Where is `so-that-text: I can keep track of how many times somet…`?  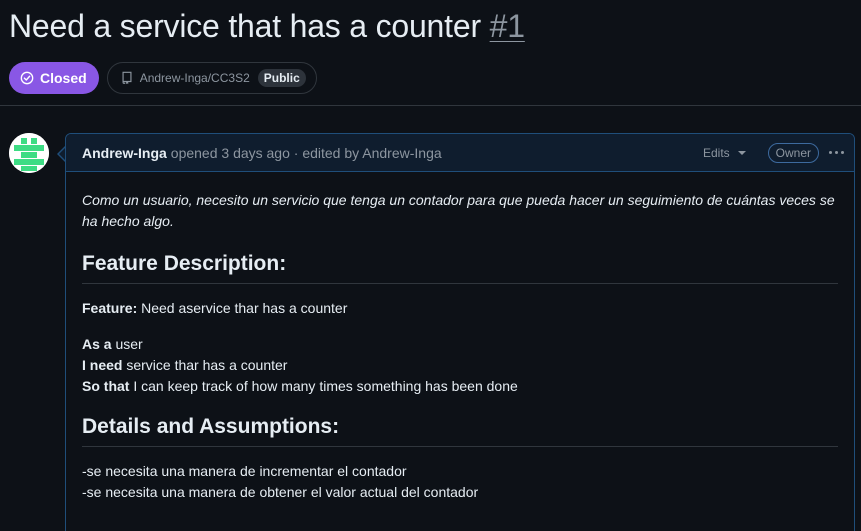 so-that-text: I can keep track of how many times somet… is located at coordinates (323, 386).